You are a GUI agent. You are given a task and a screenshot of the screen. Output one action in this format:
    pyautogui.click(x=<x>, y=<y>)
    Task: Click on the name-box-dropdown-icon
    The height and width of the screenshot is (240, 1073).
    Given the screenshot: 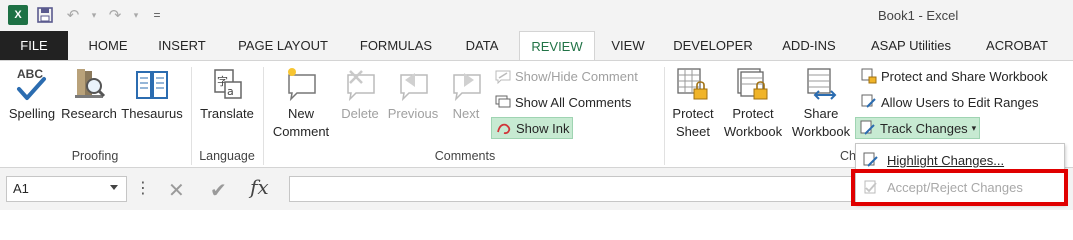 What is the action you would take?
    pyautogui.click(x=114, y=187)
    